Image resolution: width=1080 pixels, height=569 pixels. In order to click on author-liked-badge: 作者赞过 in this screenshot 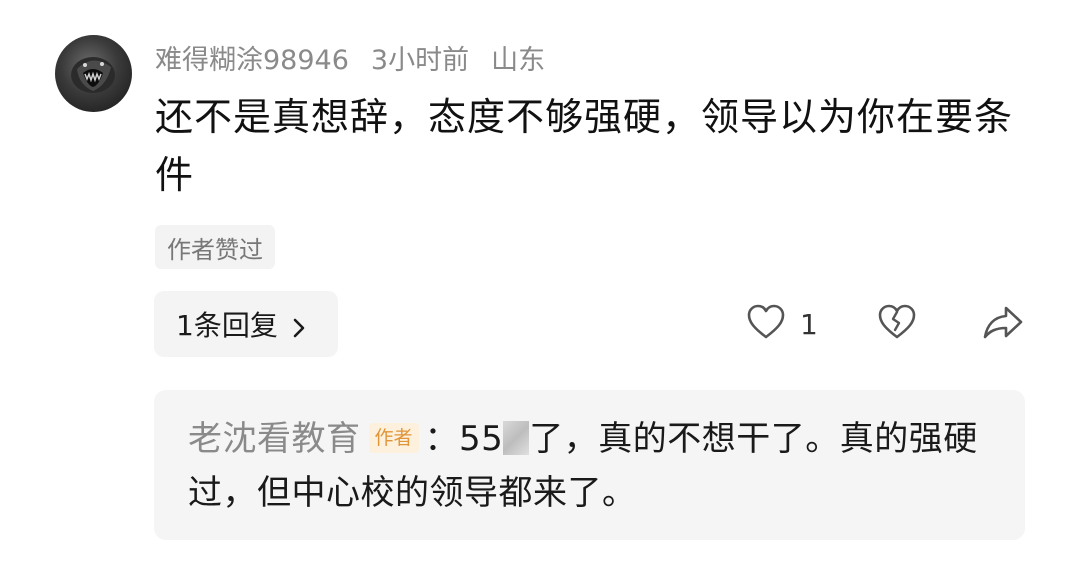, I will do `click(215, 247)`.